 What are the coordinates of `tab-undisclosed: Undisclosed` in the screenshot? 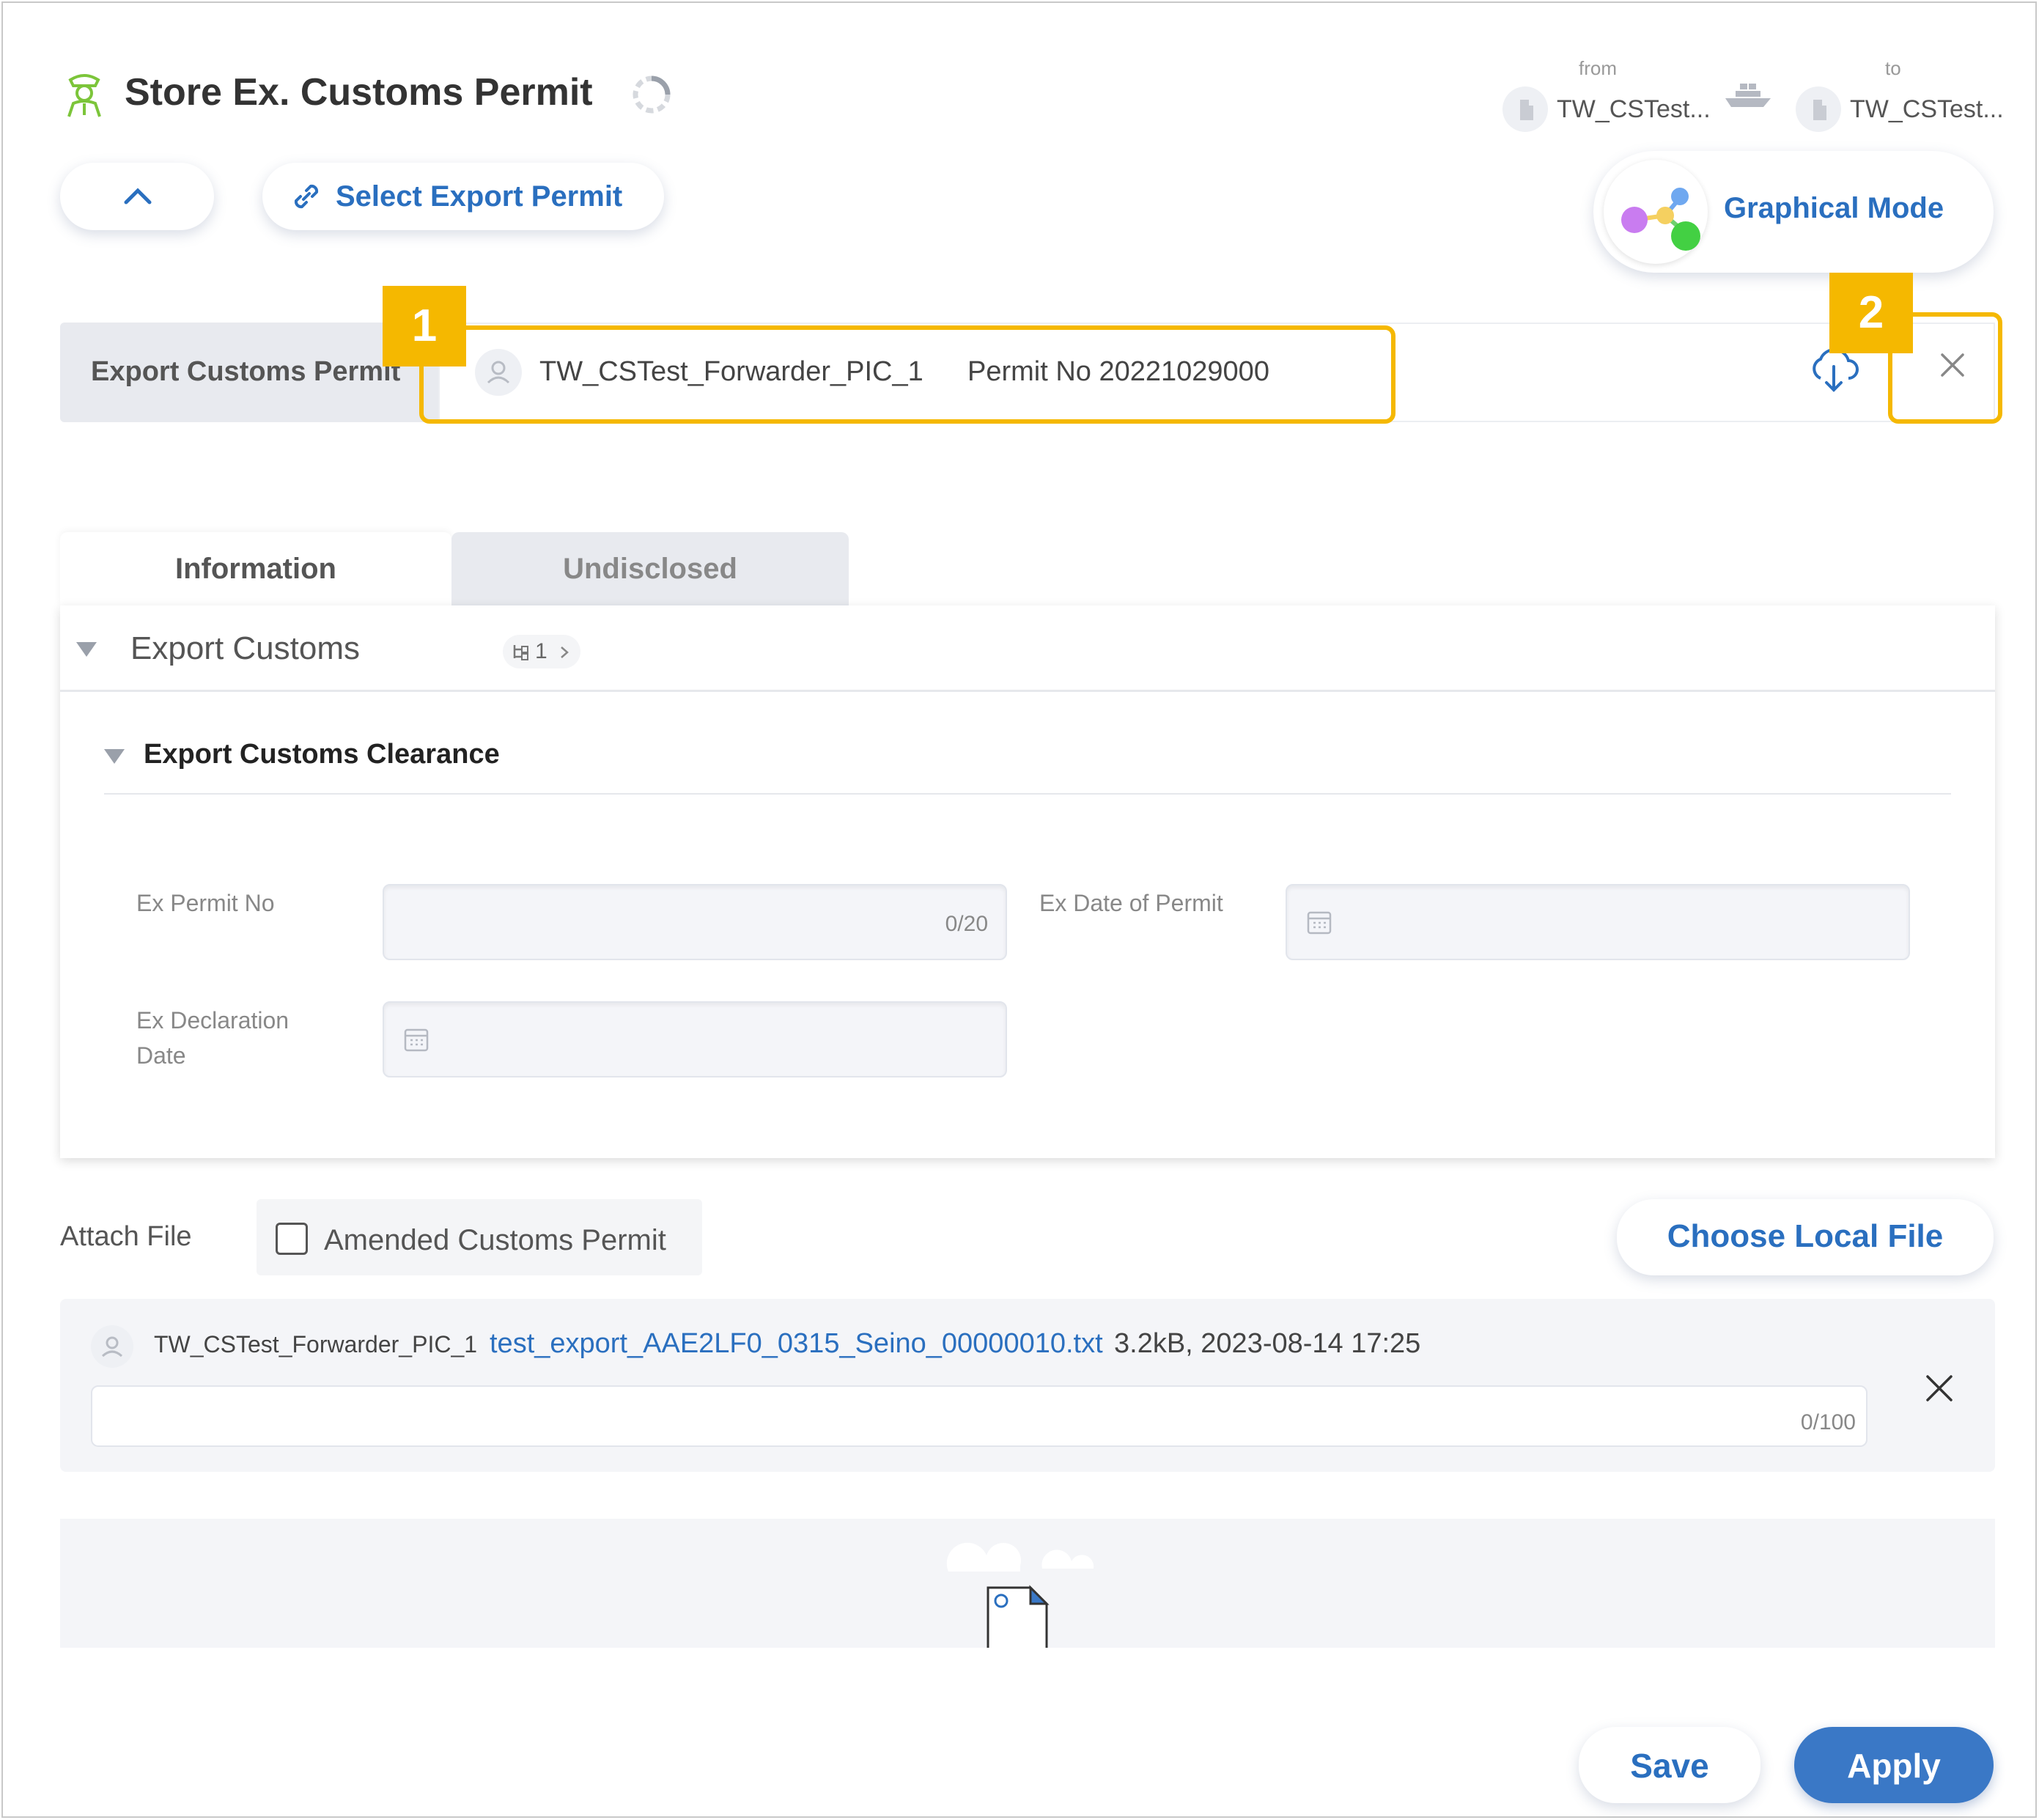 It's located at (650, 568).